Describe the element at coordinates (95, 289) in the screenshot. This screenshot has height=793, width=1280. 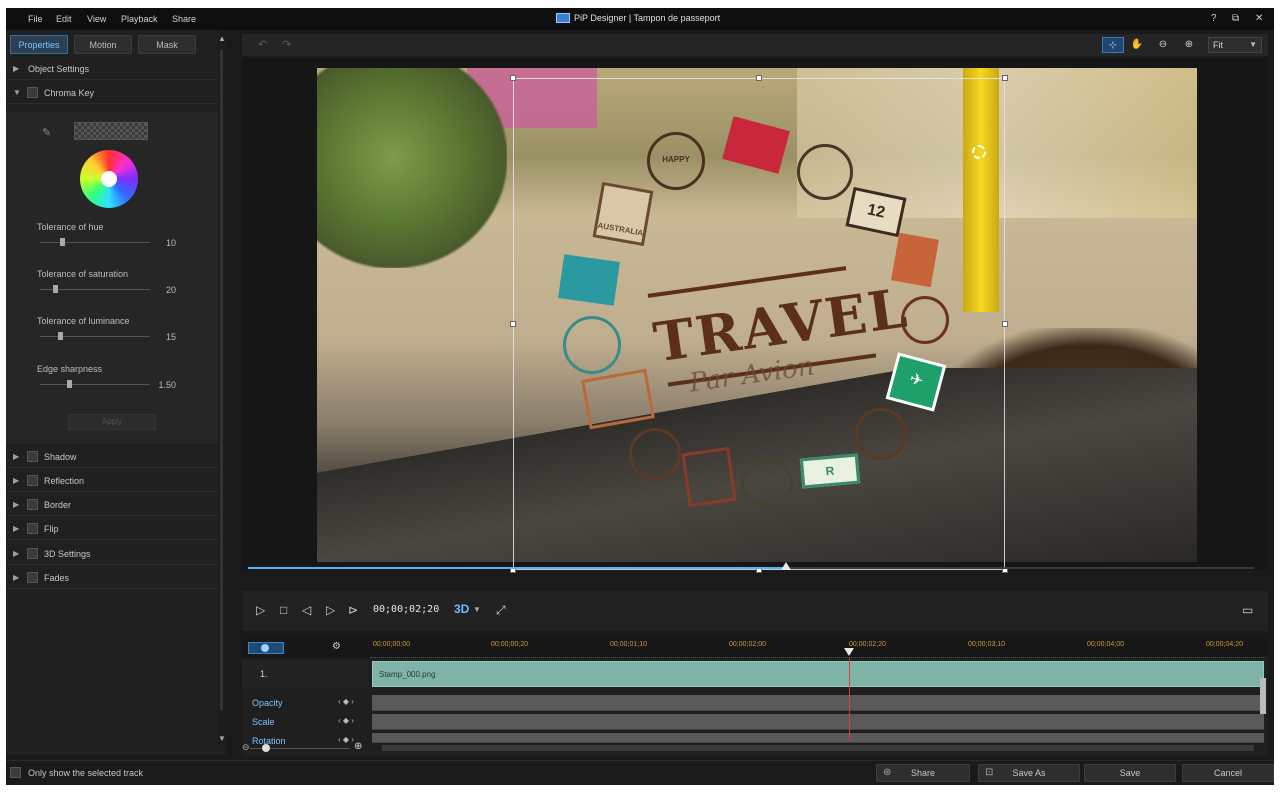
I see `saturation-tolerance-slider` at that location.